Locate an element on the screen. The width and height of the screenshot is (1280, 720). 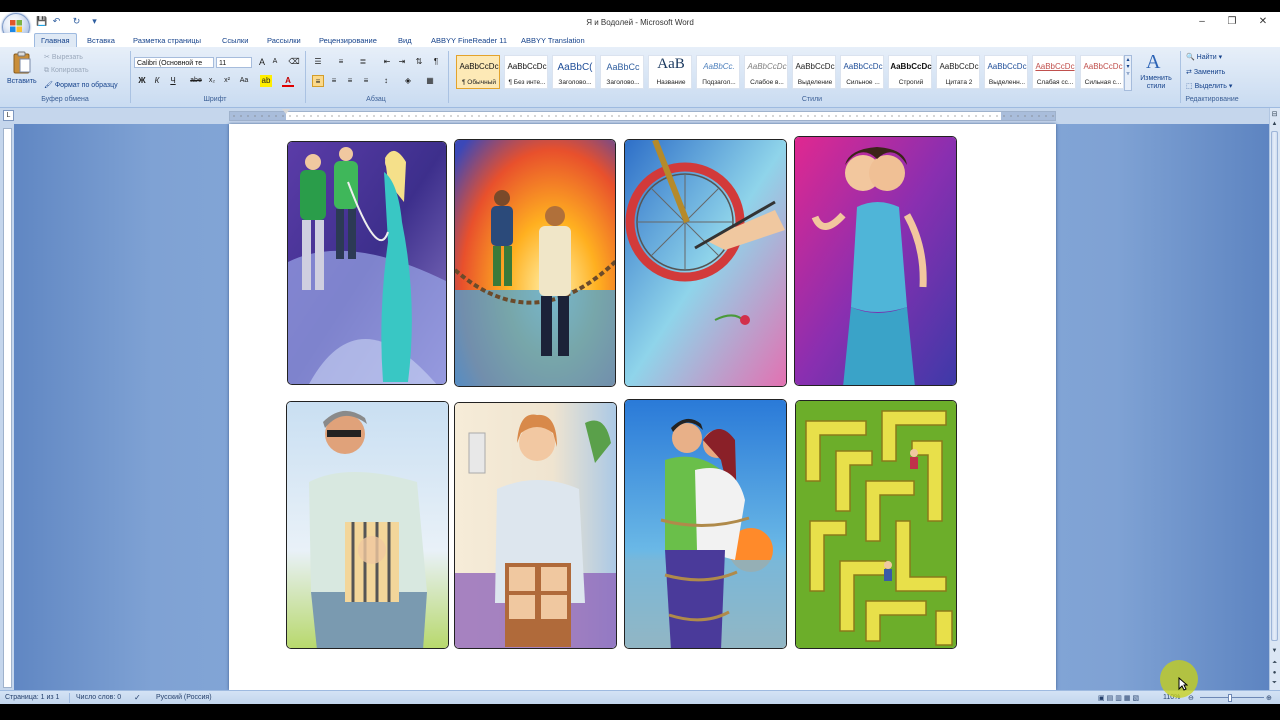
numbering-icon: ≡ is located at coordinates (341, 62).